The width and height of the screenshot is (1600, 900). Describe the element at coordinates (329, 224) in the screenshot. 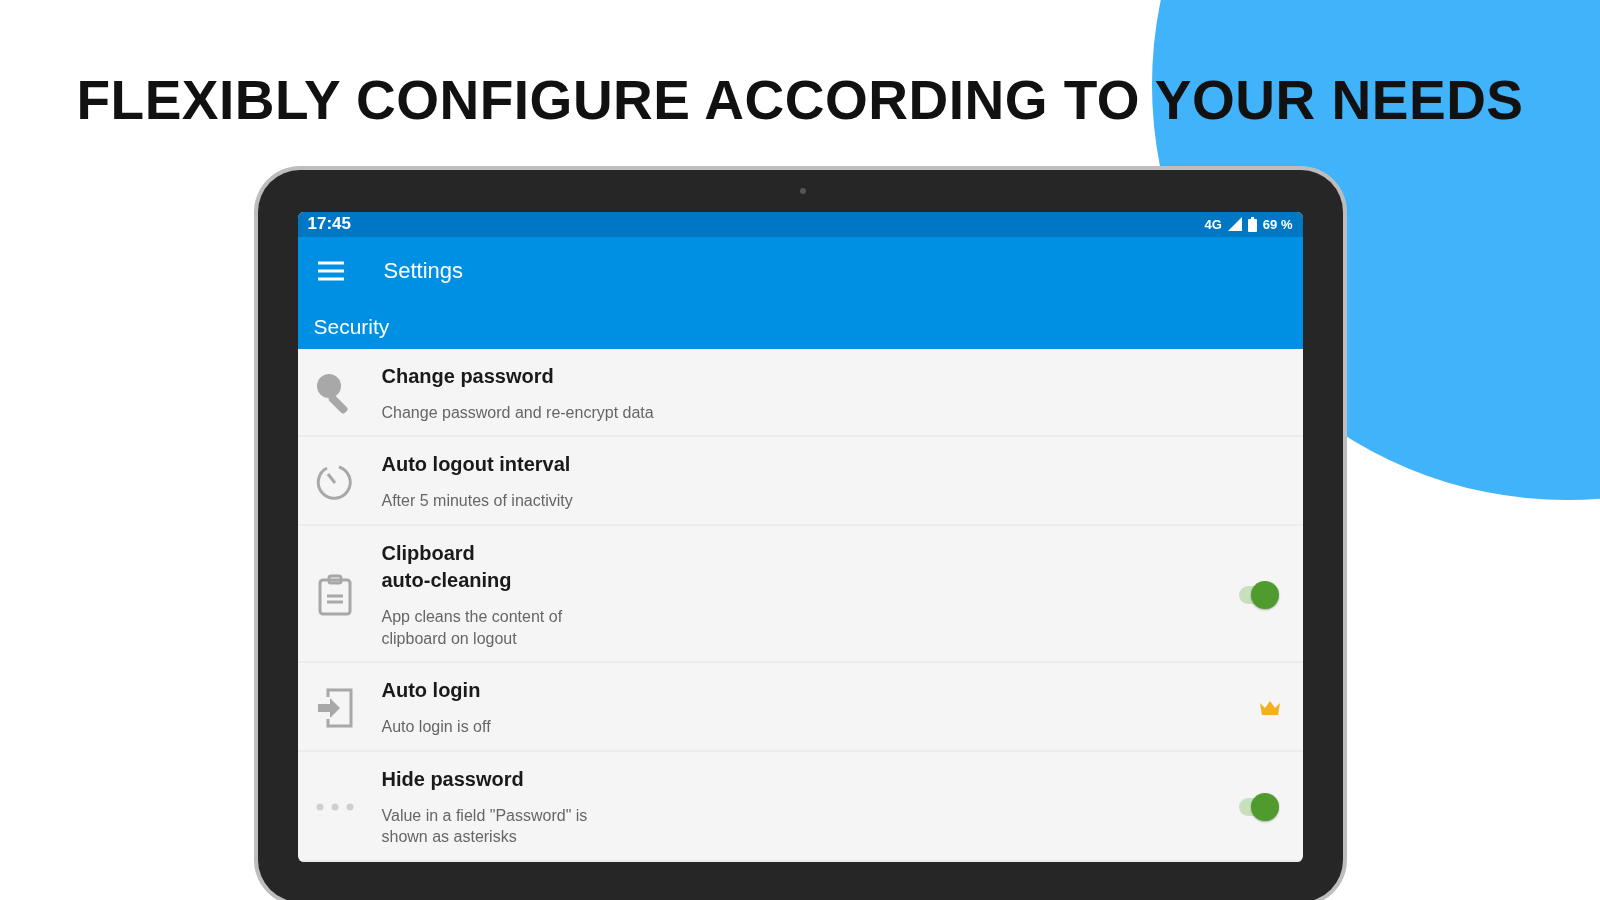

I see `status-time: 17:45` at that location.